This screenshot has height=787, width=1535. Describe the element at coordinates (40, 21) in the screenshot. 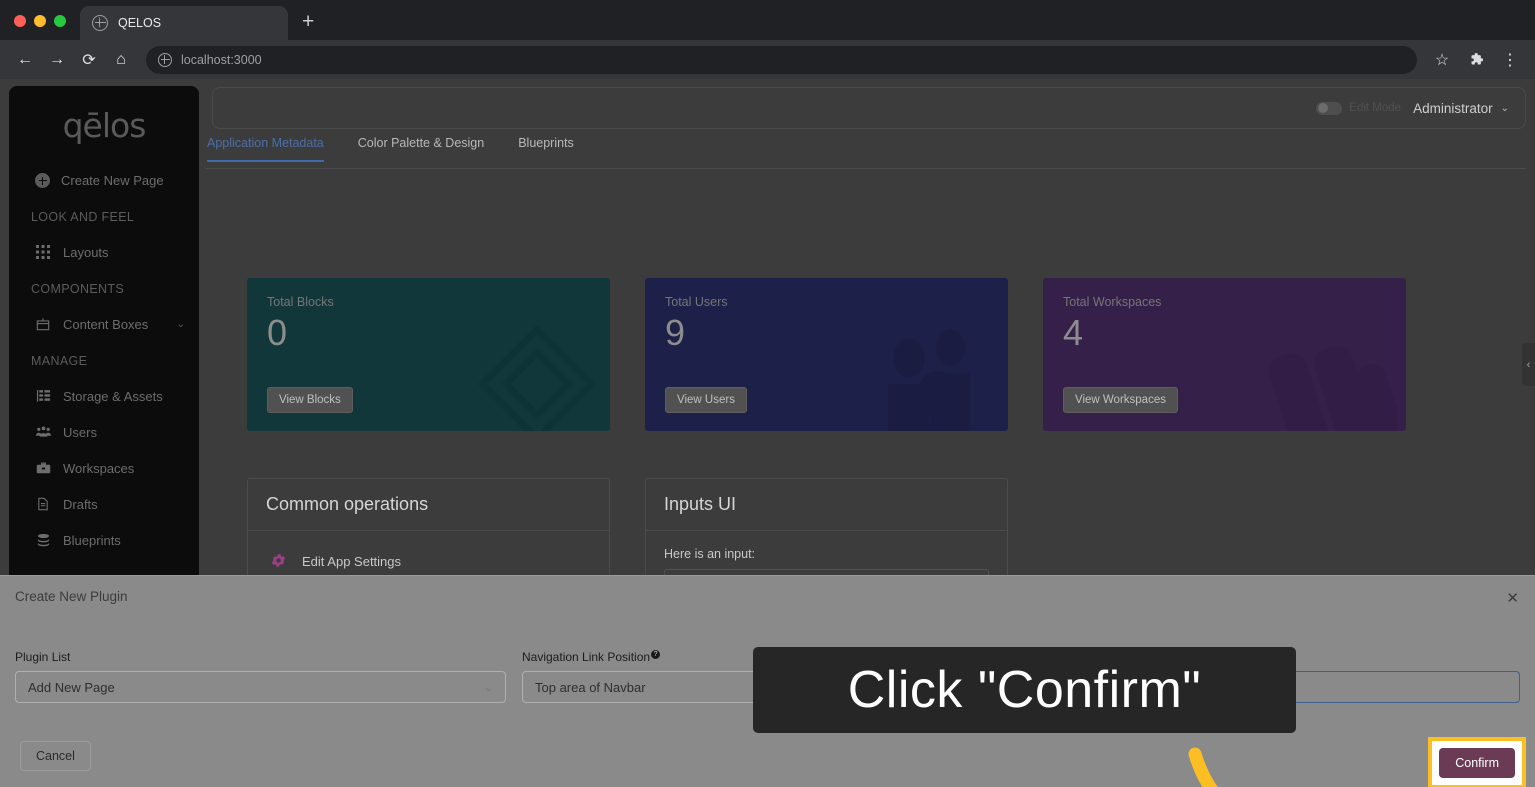

I see `minimize-window-button` at that location.